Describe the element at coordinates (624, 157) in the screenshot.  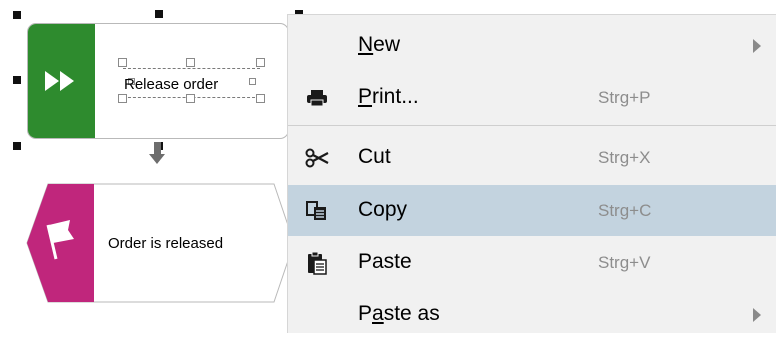
I see `shortcut-cut: Strg+X` at that location.